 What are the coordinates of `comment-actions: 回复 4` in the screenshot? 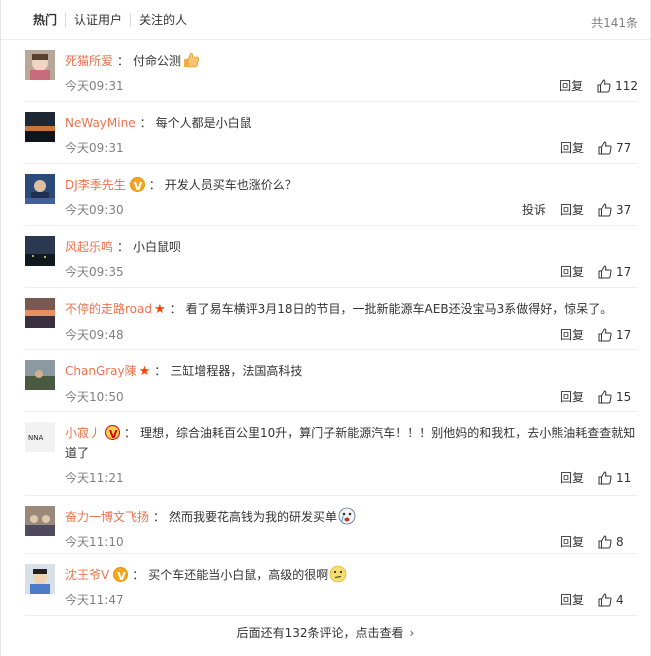 It's located at (592, 600).